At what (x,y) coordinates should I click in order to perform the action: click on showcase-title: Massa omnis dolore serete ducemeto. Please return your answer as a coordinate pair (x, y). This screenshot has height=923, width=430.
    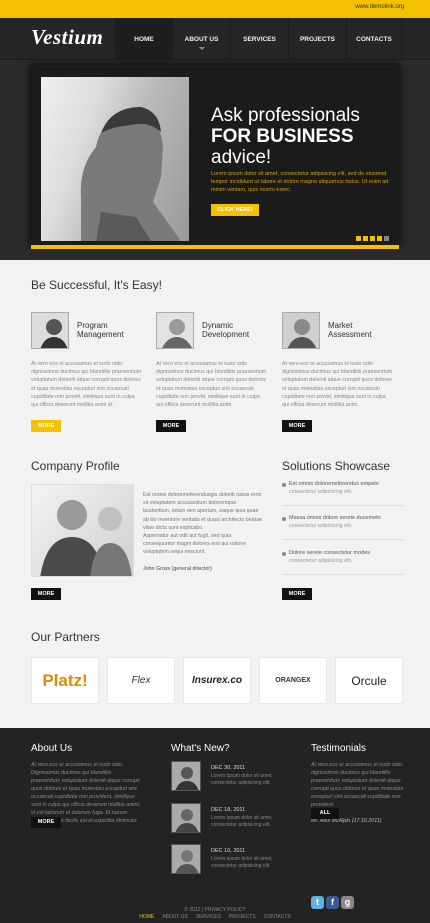
    Looking at the image, I should click on (335, 518).